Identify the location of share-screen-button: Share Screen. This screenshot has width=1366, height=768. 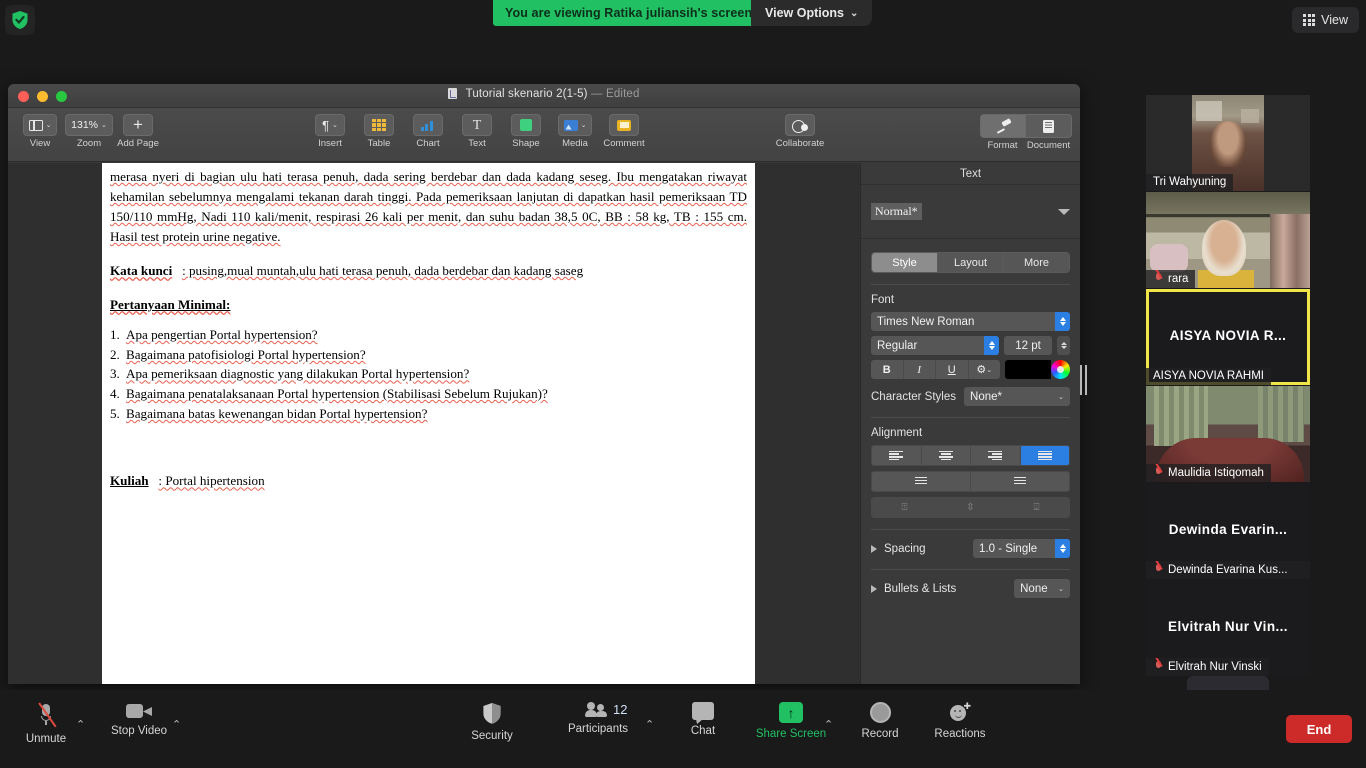
(791, 721).